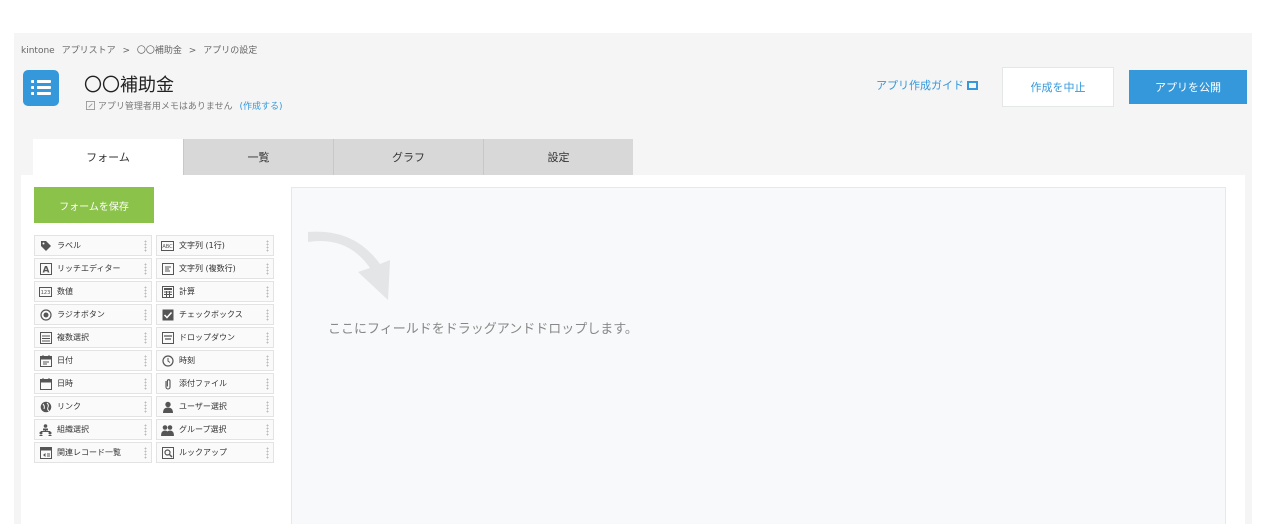 The width and height of the screenshot is (1280, 524). I want to click on field-item-label: 計算, so click(187, 291).